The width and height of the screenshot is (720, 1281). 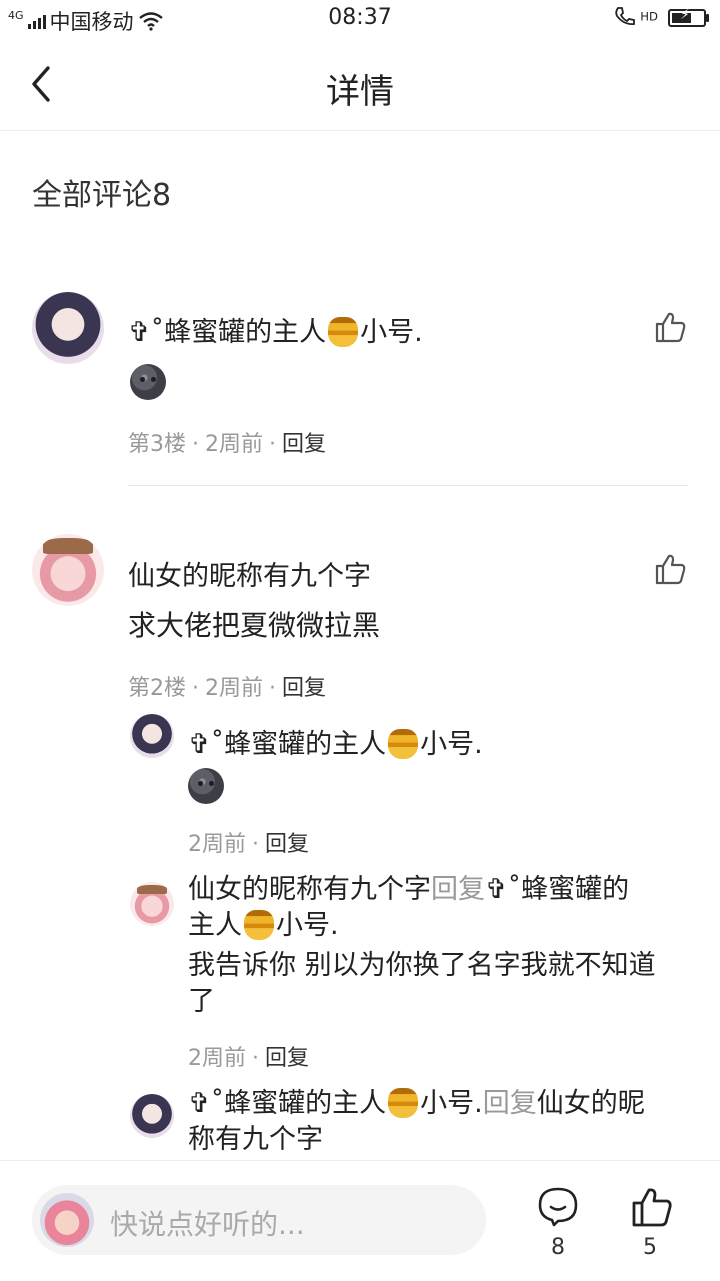 I want to click on page-title: 详情, so click(x=360, y=92).